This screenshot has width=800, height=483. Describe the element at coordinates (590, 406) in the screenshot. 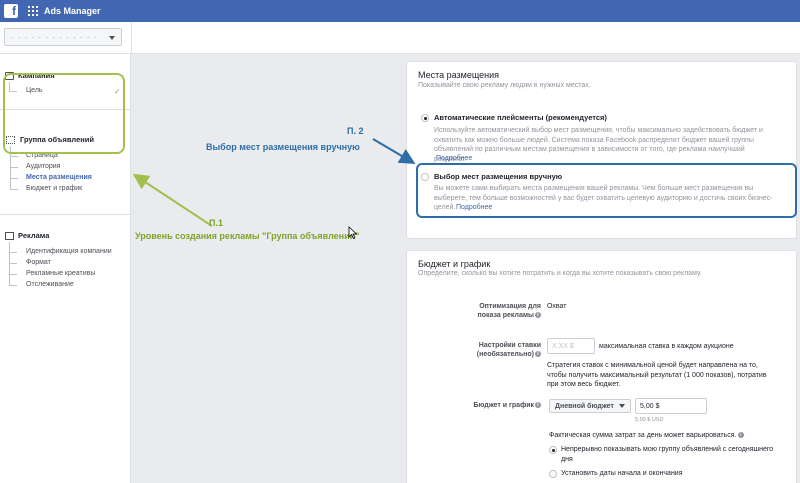

I see `budget-type-dropdown: Дневной бюджет` at that location.